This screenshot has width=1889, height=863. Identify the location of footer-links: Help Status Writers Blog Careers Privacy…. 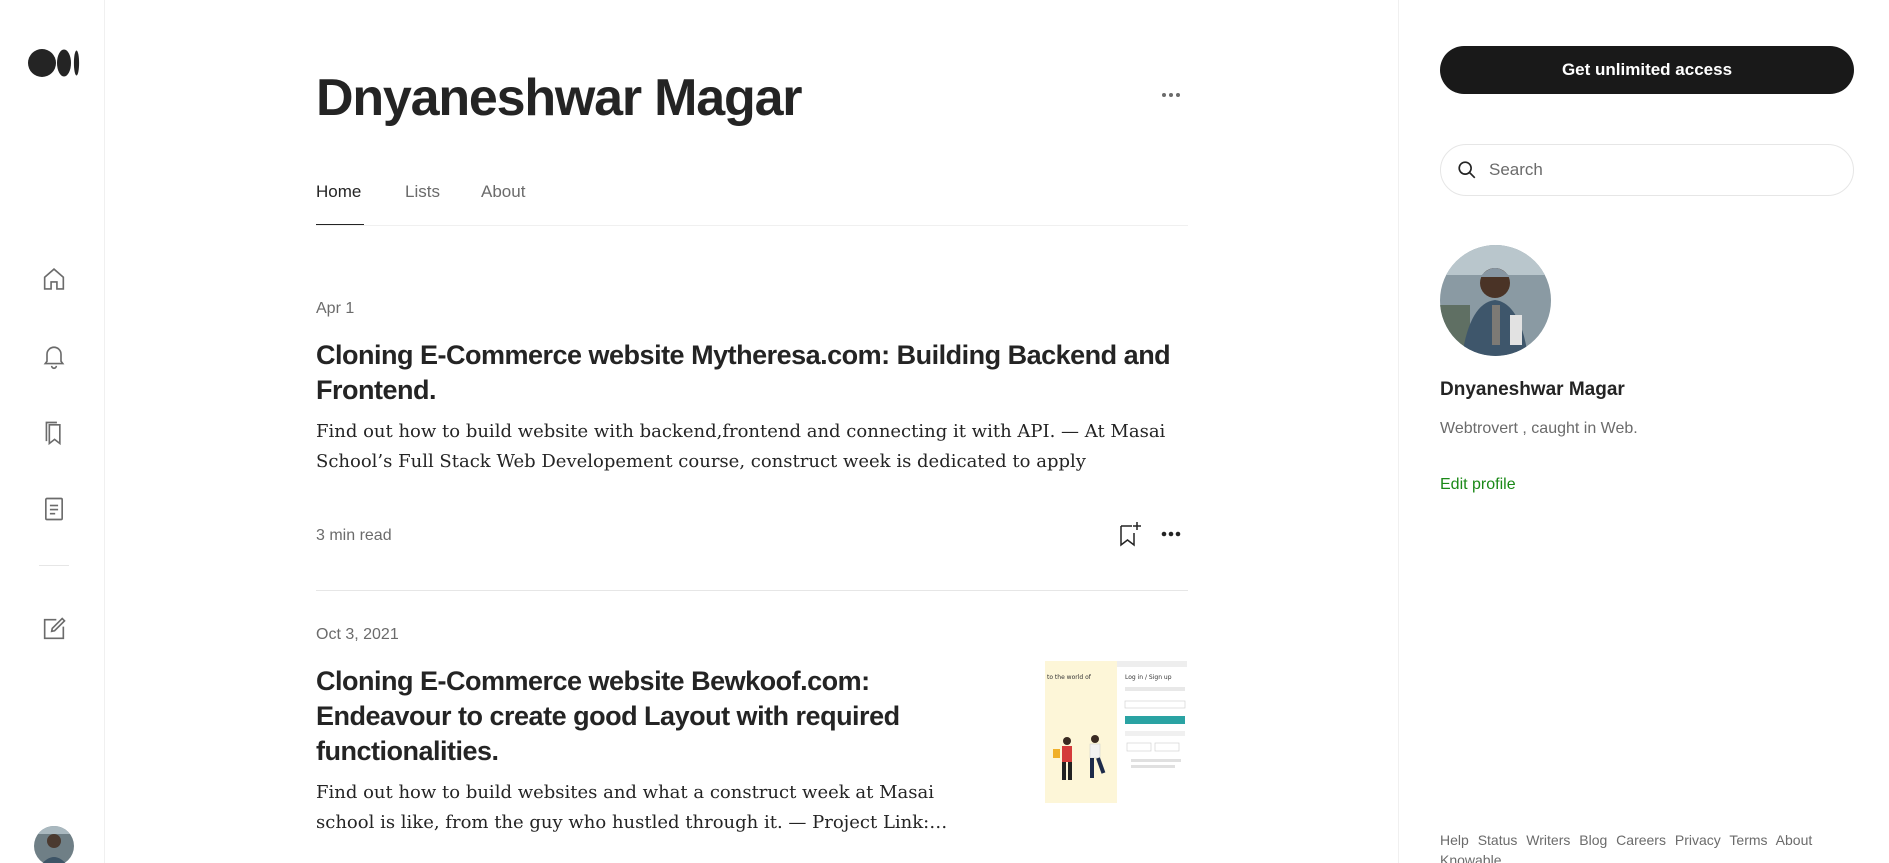
(1650, 846).